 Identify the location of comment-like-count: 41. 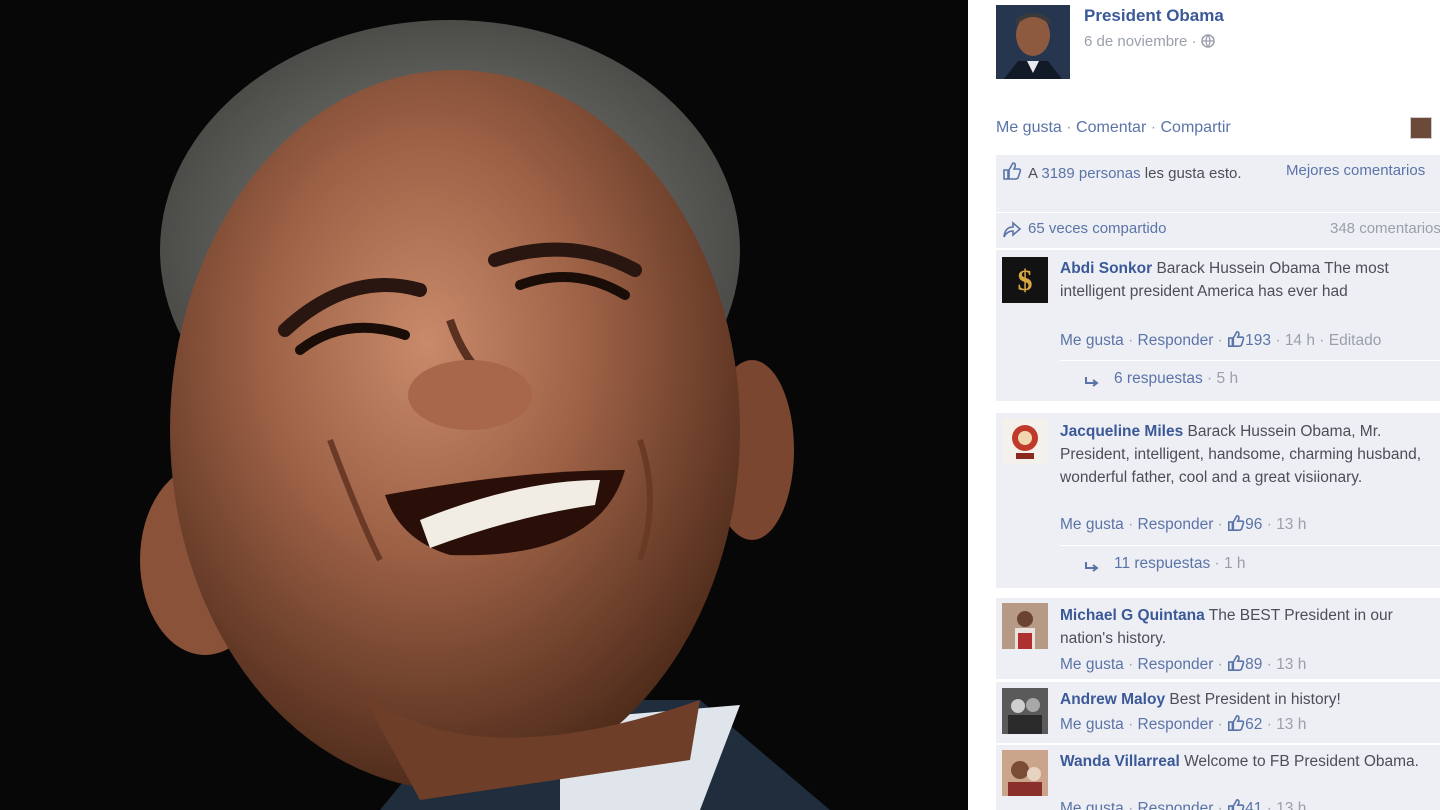
(1253, 805).